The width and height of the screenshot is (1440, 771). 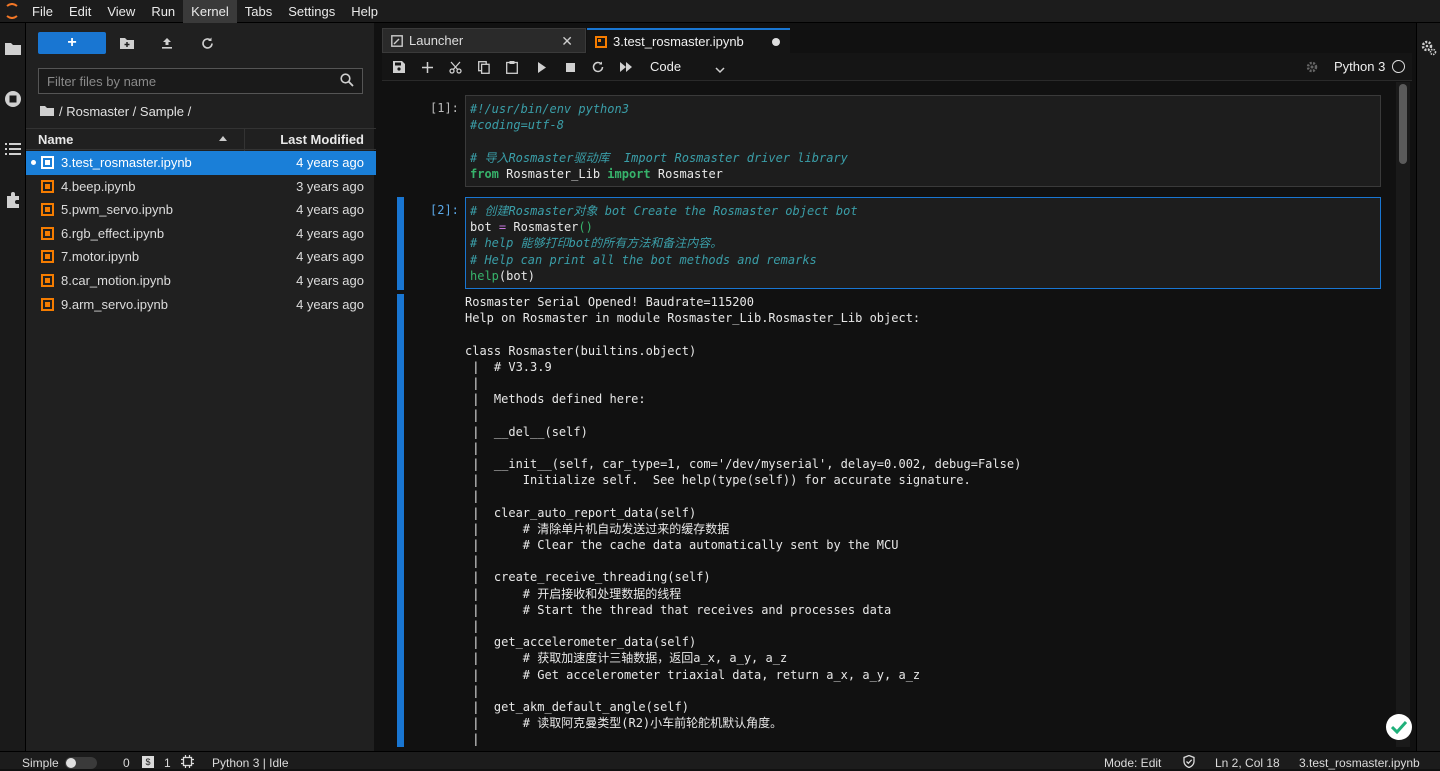 What do you see at coordinates (210, 11) in the screenshot?
I see `menu-kernel: Kernel` at bounding box center [210, 11].